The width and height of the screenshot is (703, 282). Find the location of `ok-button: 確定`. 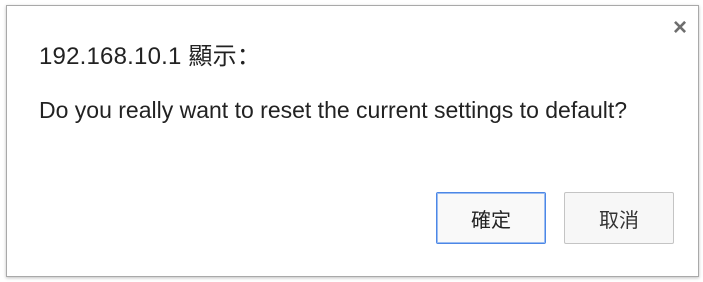

ok-button: 確定 is located at coordinates (491, 218).